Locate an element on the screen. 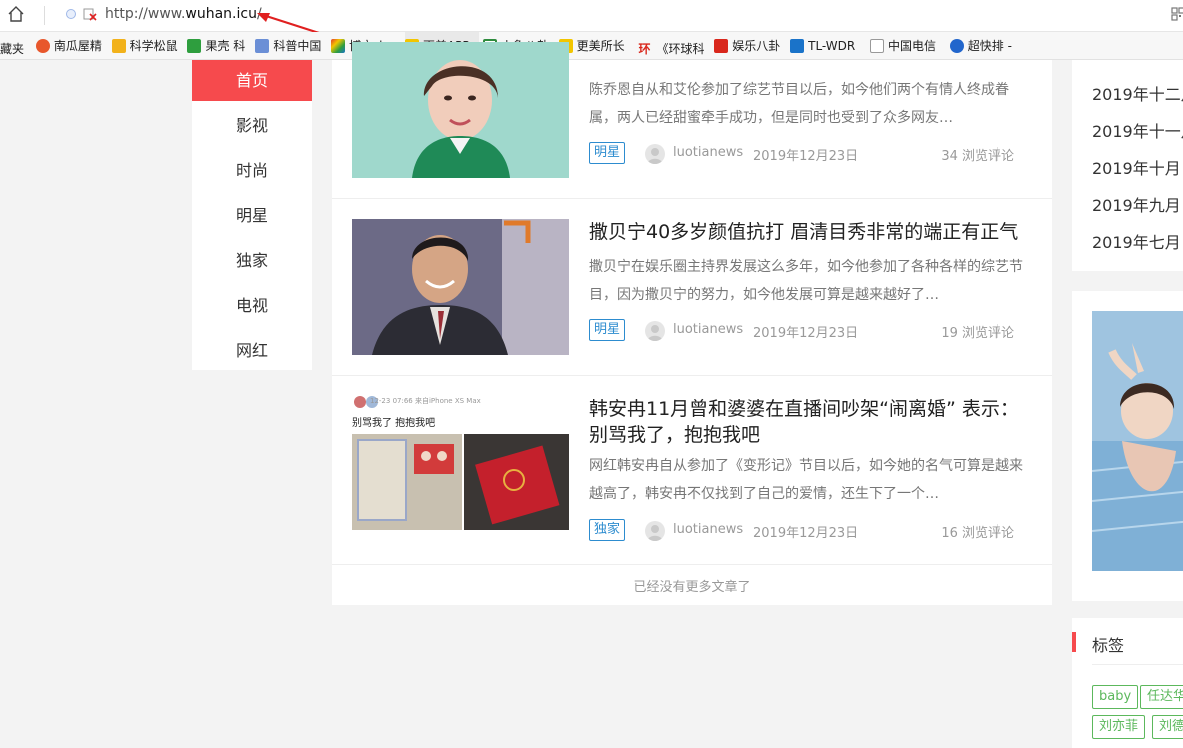  nav-item-fashion: 时尚 is located at coordinates (252, 170).